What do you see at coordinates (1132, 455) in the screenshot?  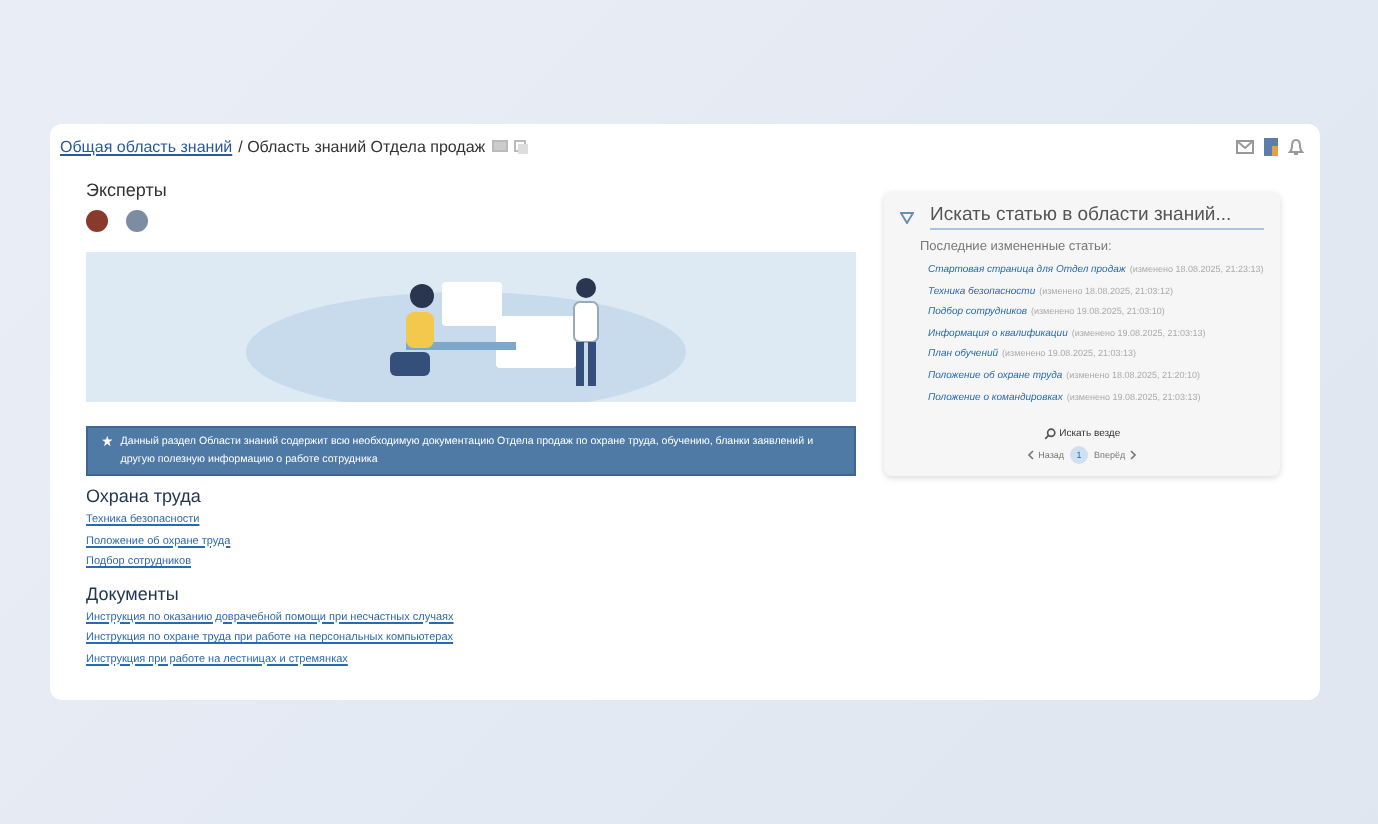 I see `chevron-right-icon` at bounding box center [1132, 455].